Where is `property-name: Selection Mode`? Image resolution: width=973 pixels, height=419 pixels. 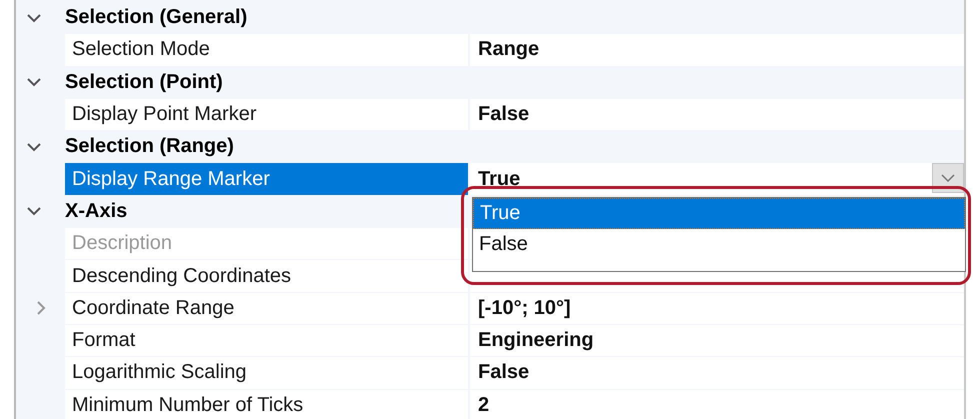 property-name: Selection Mode is located at coordinates (266, 50).